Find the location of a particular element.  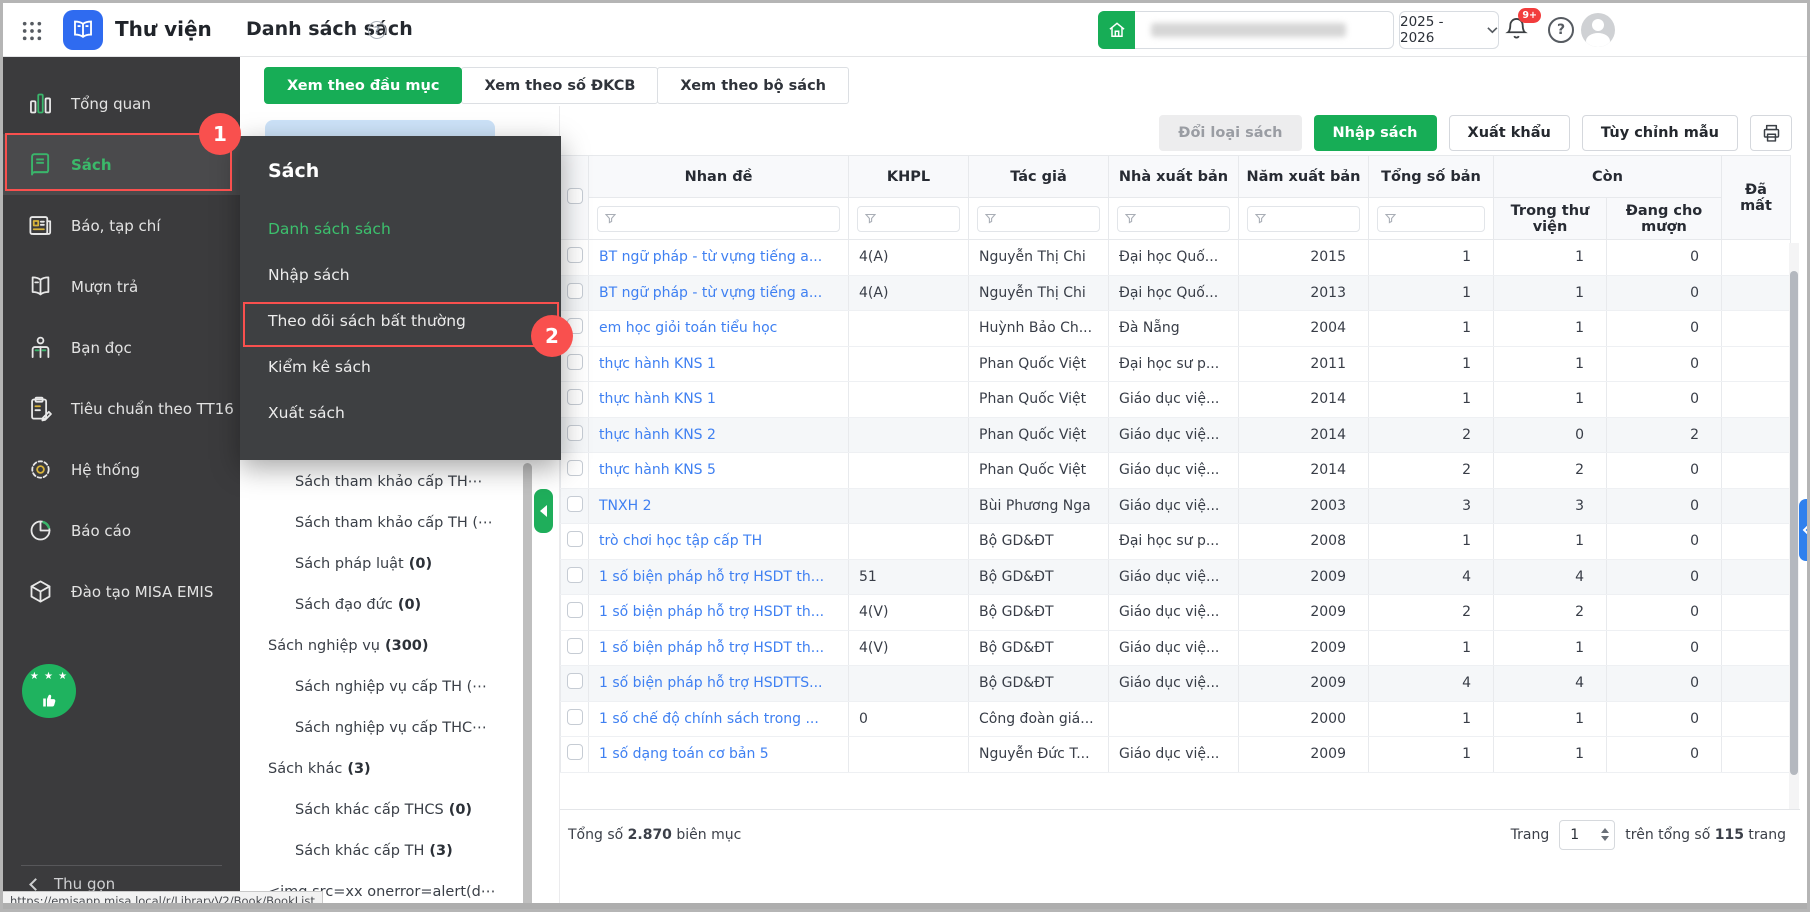

page-number-input is located at coordinates (1575, 834).